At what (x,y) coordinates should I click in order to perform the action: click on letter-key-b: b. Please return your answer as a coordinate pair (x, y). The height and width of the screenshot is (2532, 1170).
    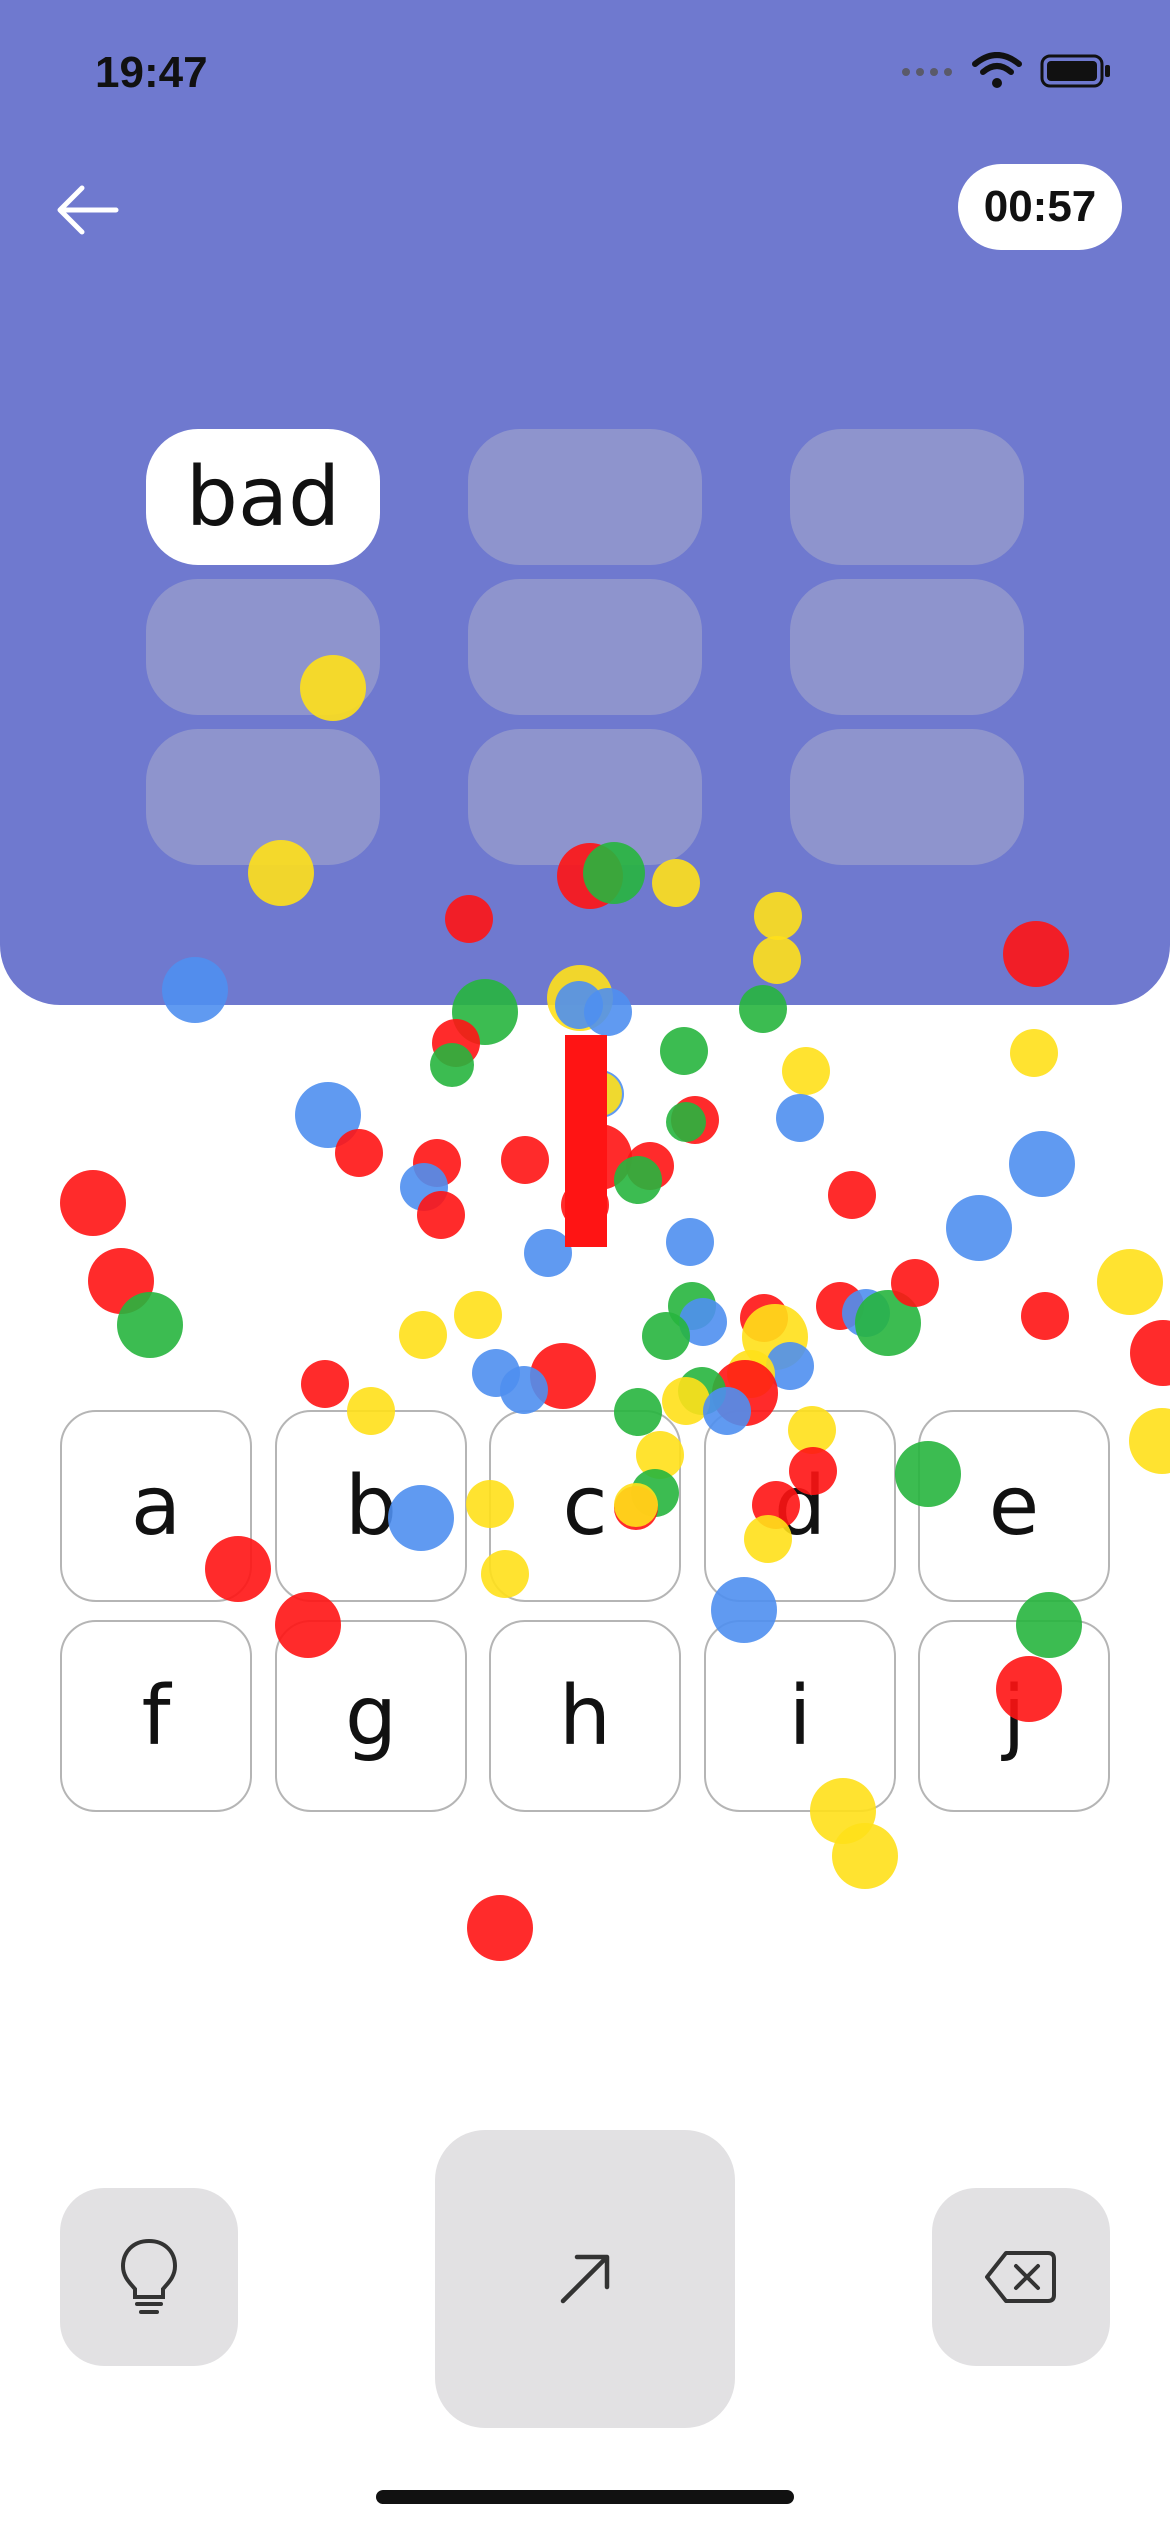
    Looking at the image, I should click on (371, 1506).